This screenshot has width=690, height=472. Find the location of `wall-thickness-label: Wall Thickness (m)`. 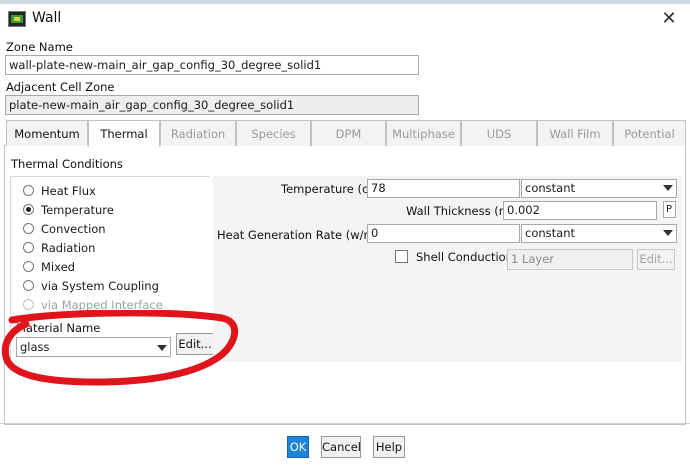

wall-thickness-label: Wall Thickness (m) is located at coordinates (460, 211).